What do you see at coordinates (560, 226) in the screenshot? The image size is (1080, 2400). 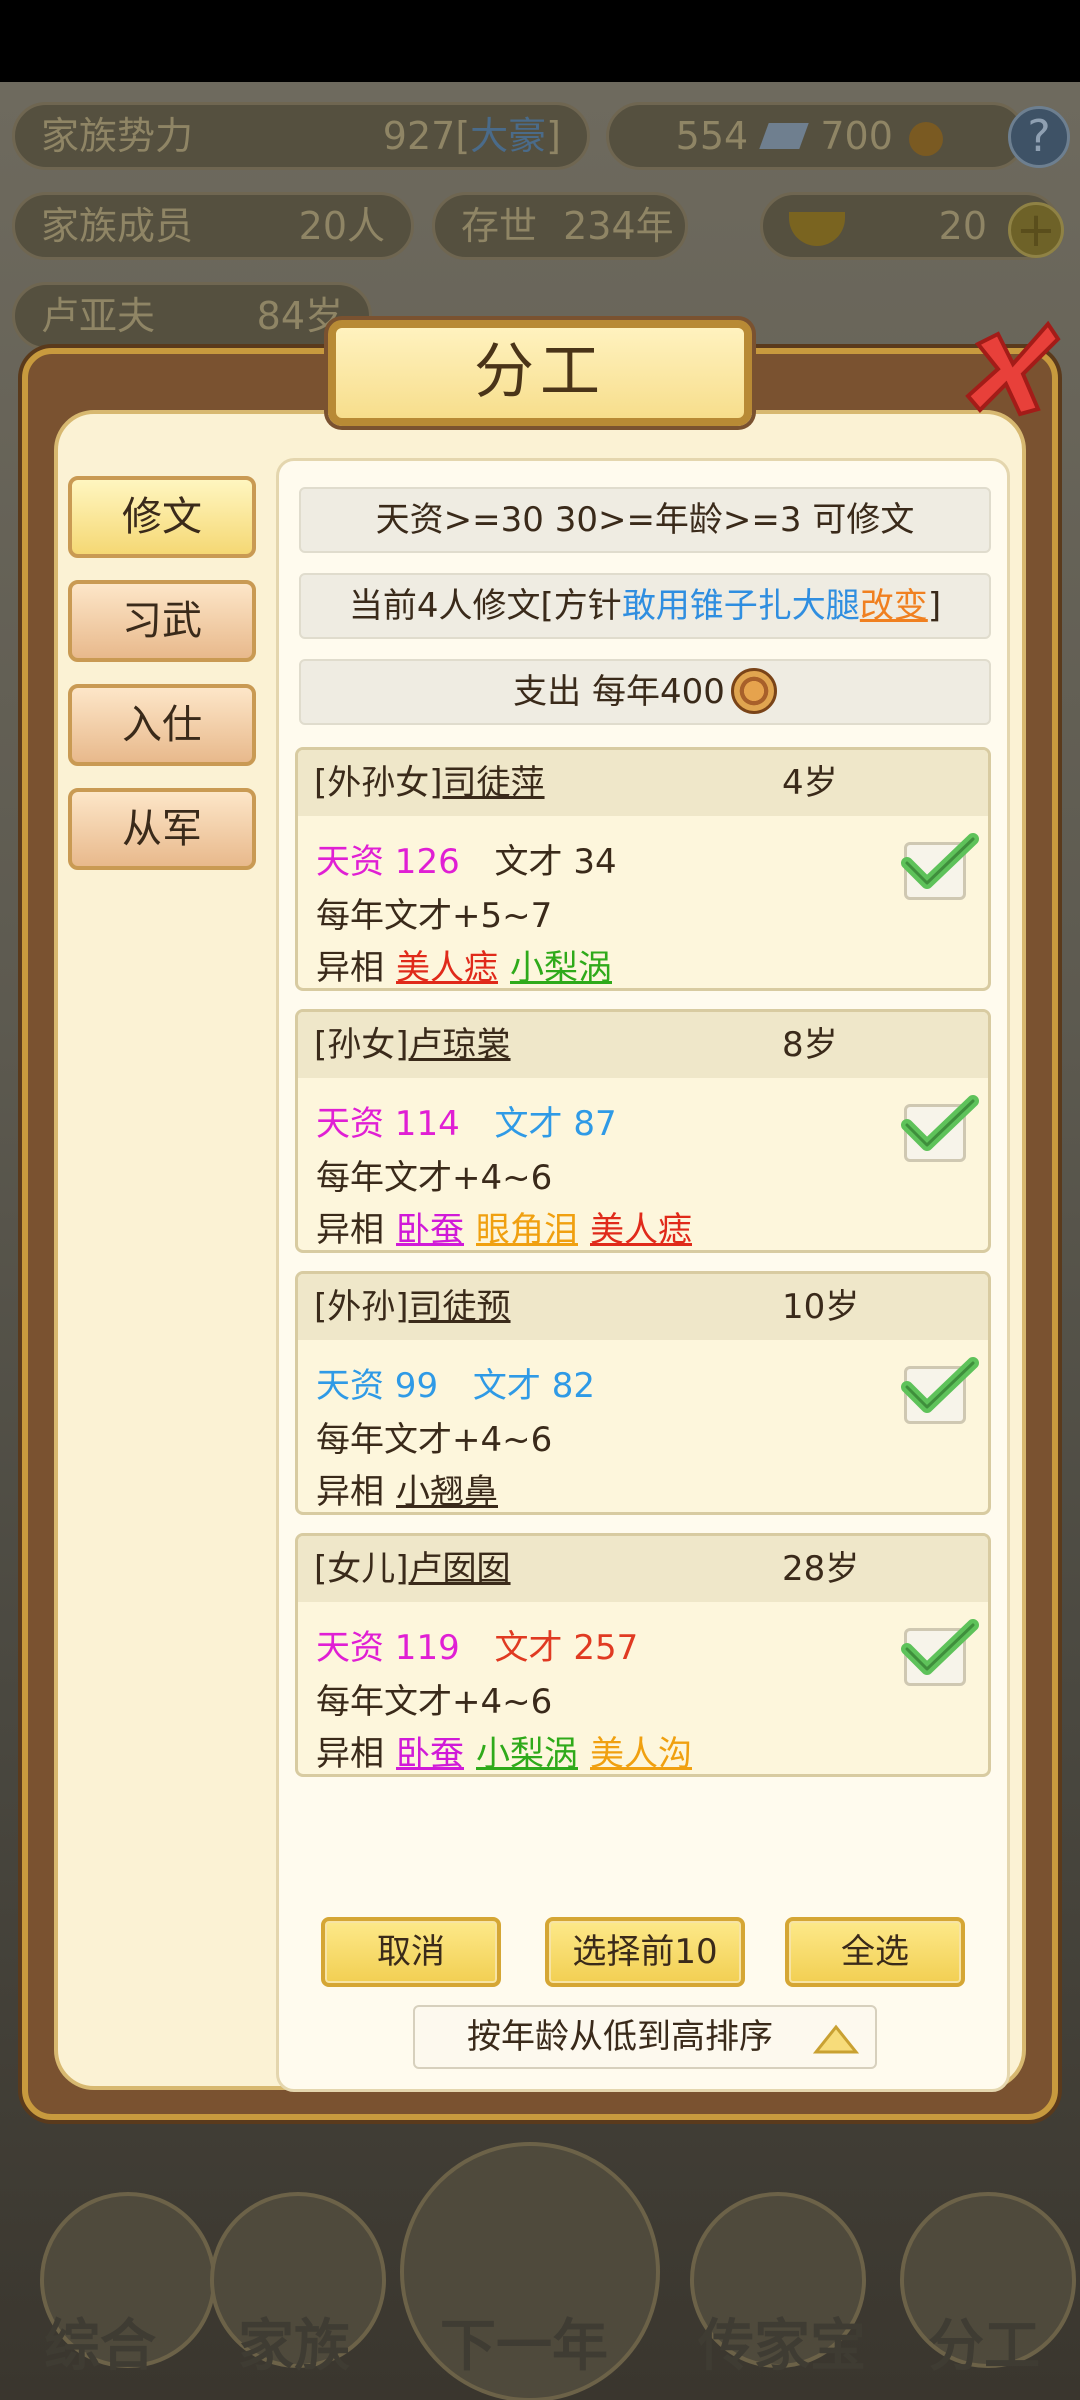 I see `exist-pill: 存世 234年` at bounding box center [560, 226].